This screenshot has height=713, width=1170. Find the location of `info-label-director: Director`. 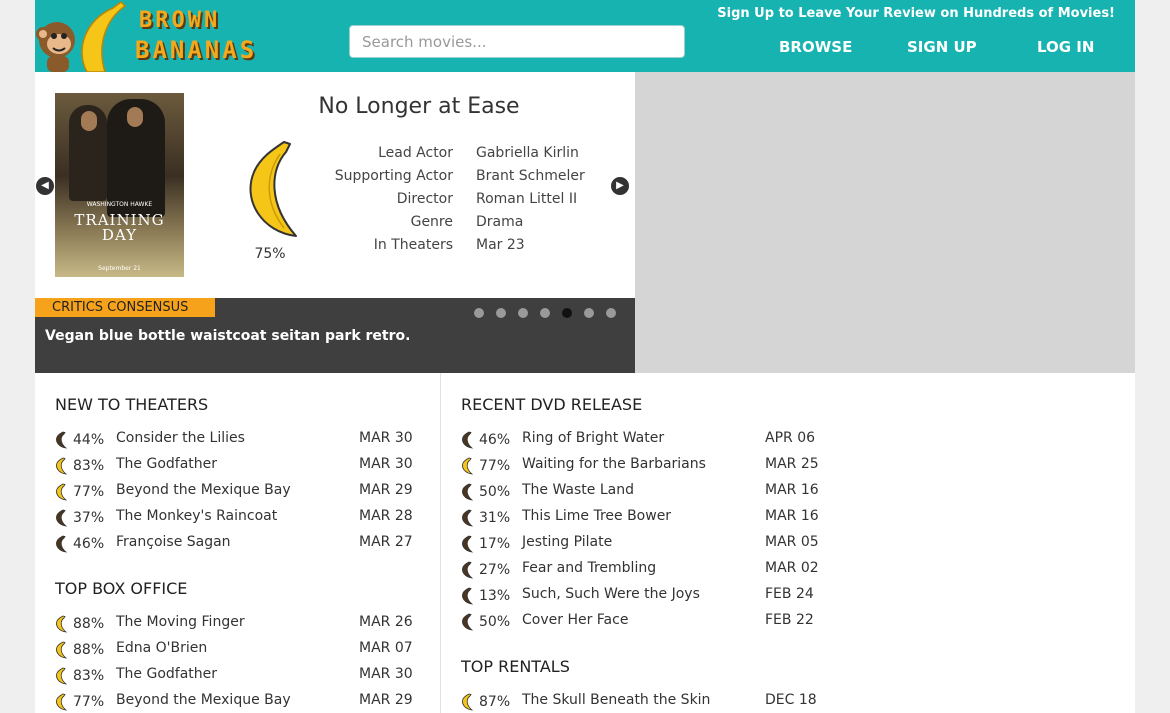

info-label-director: Director is located at coordinates (424, 199).